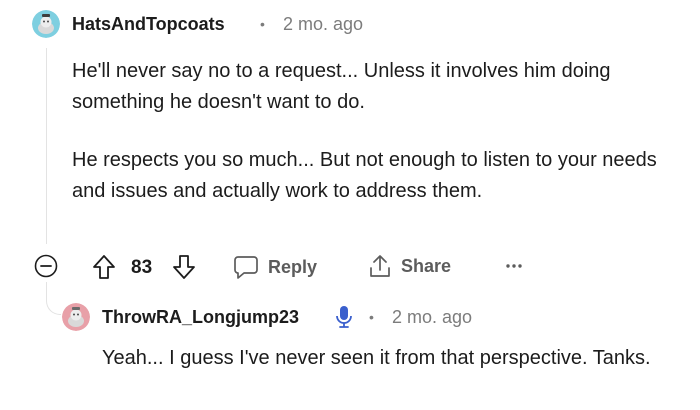 The height and width of the screenshot is (410, 700). I want to click on vote-count-value: 83, so click(142, 267).